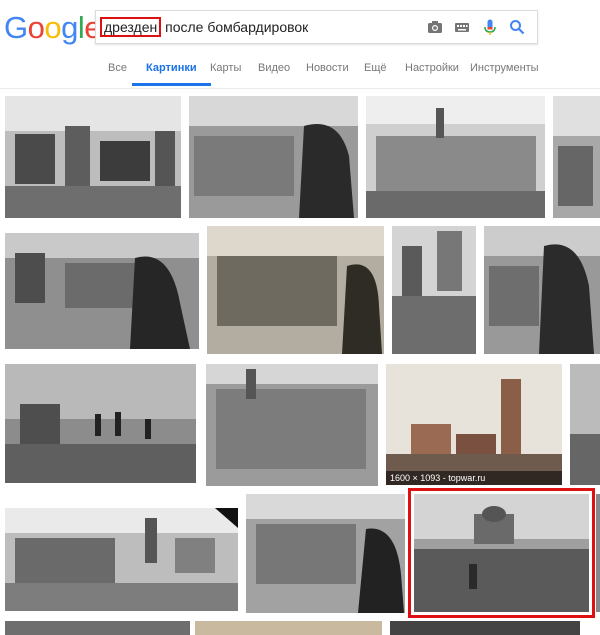 This screenshot has height=635, width=600. Describe the element at coordinates (501, 553) in the screenshot. I see `selected-result-image` at that location.